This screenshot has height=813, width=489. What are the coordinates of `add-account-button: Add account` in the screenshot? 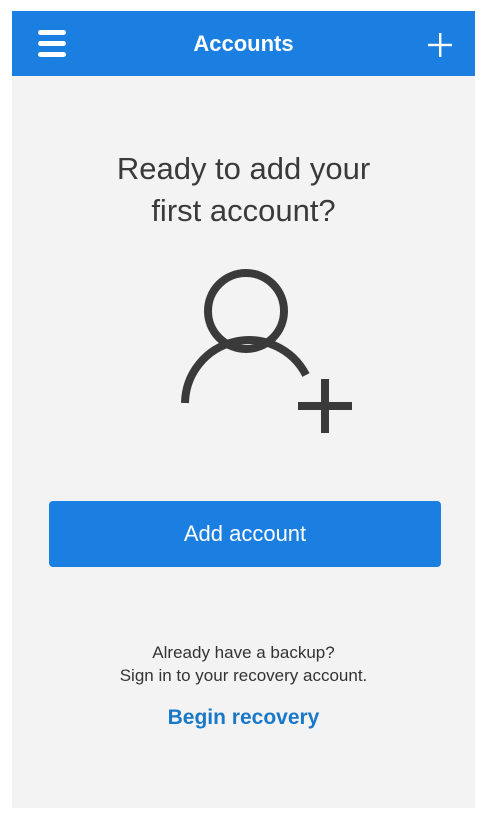 It's located at (245, 534).